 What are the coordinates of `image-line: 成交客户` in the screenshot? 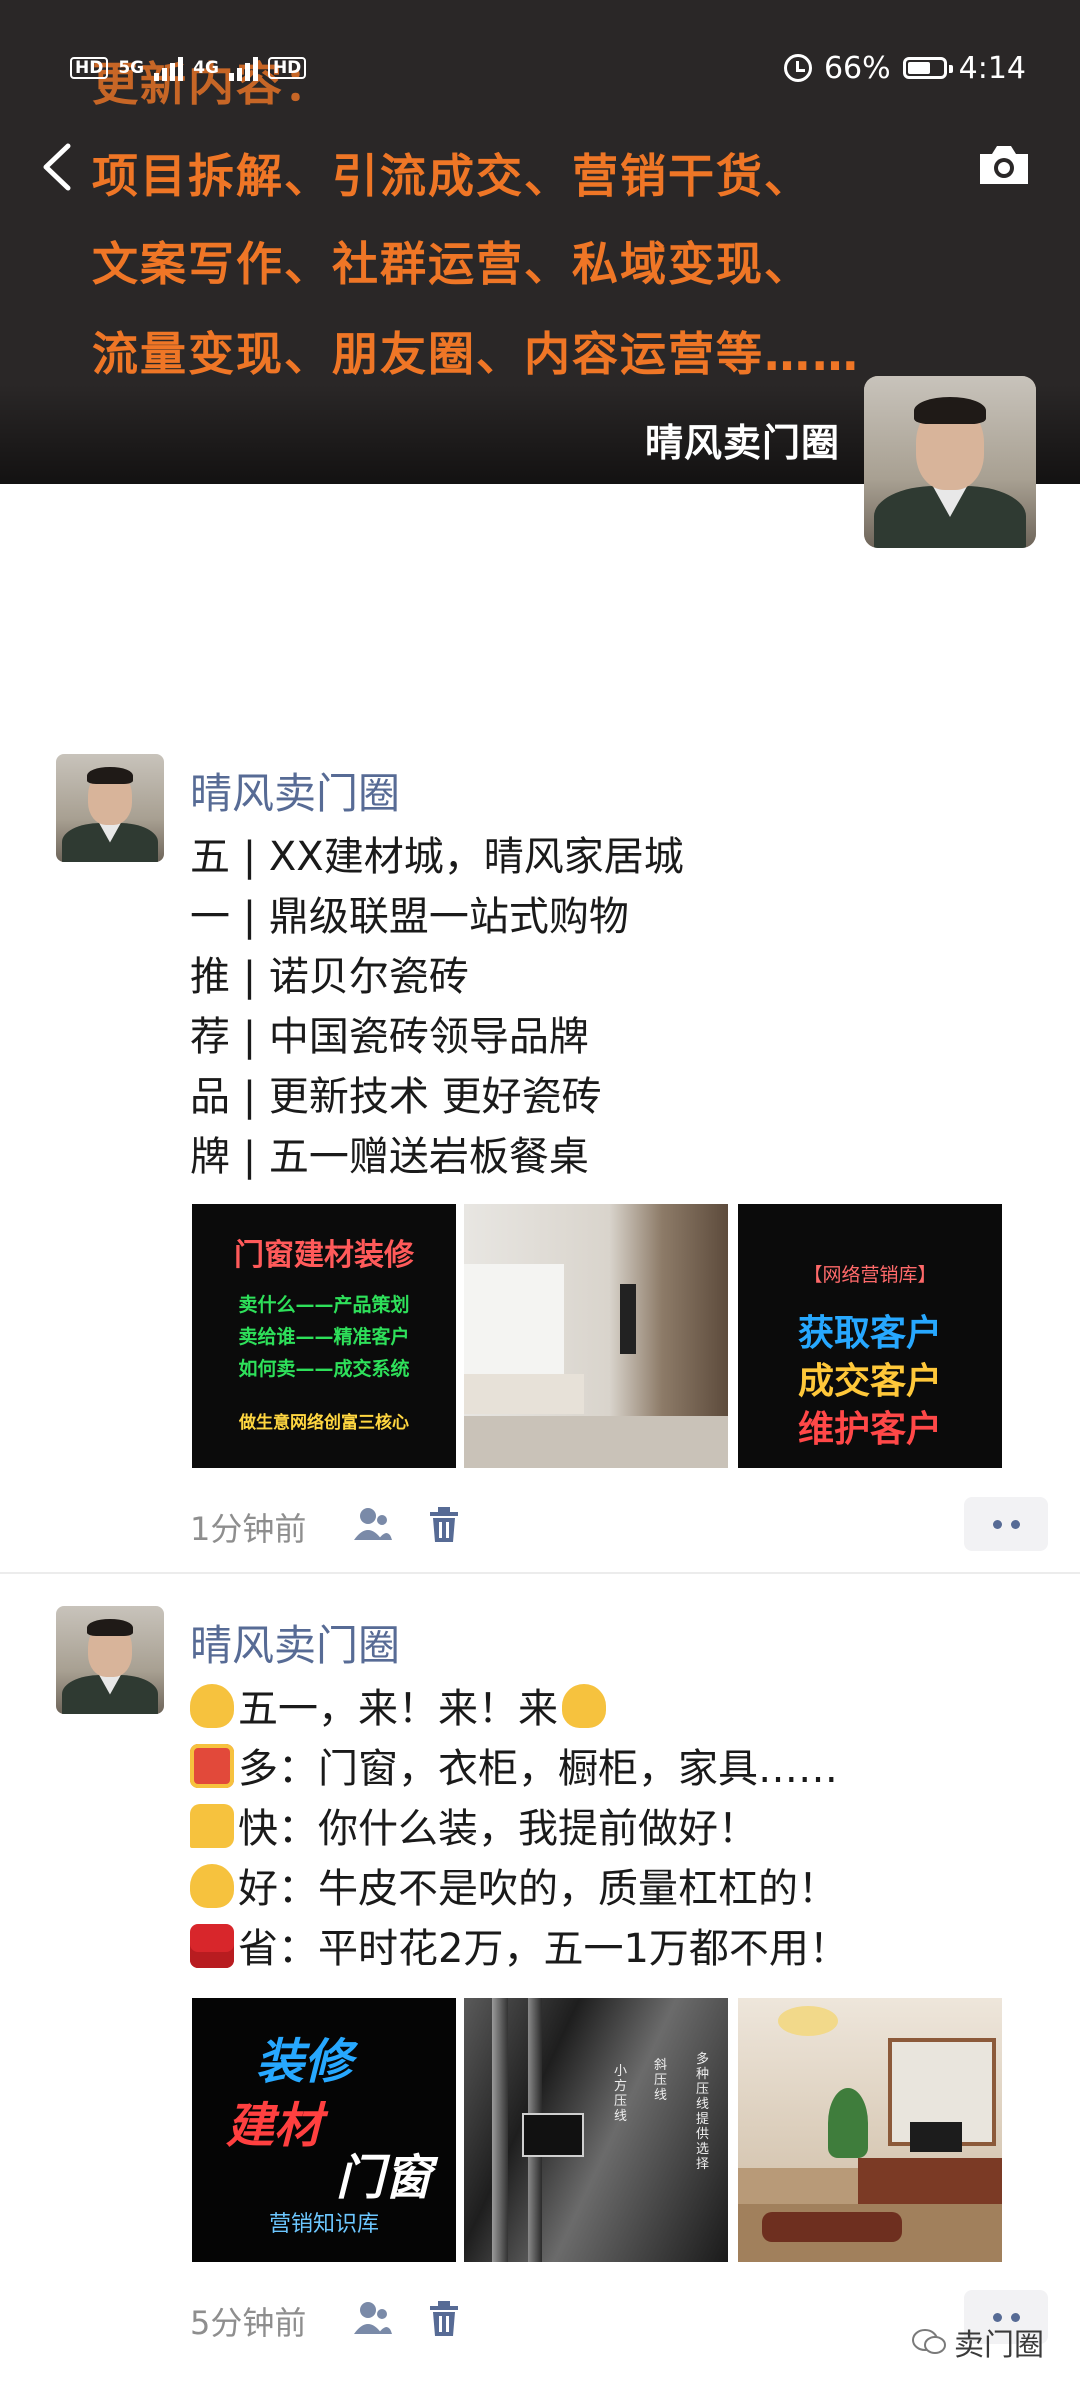 It's located at (869, 1381).